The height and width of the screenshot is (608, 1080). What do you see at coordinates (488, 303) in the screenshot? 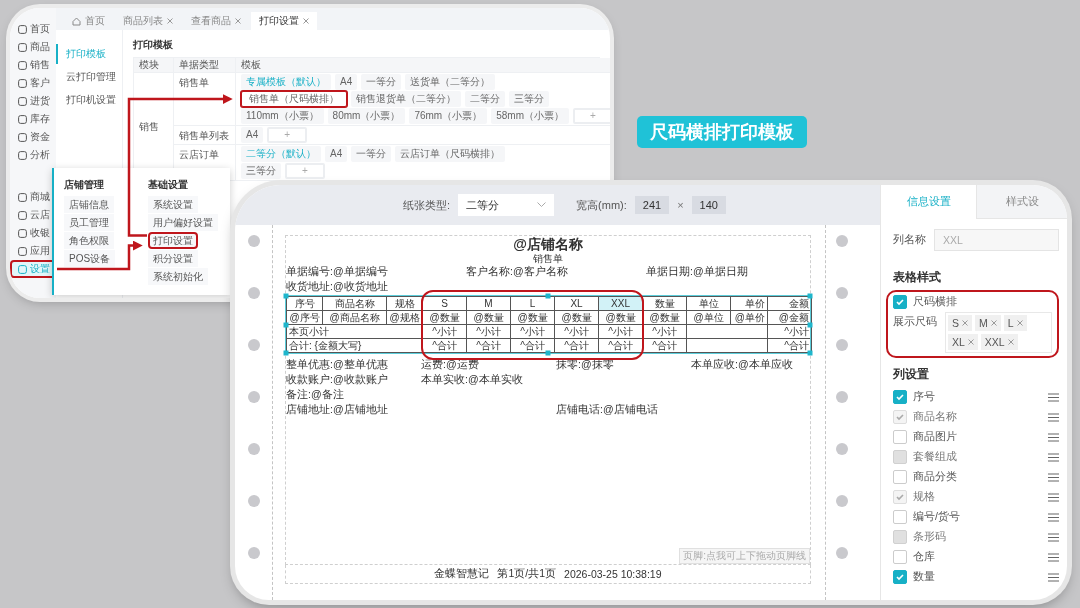
I see `column-header: M` at bounding box center [488, 303].